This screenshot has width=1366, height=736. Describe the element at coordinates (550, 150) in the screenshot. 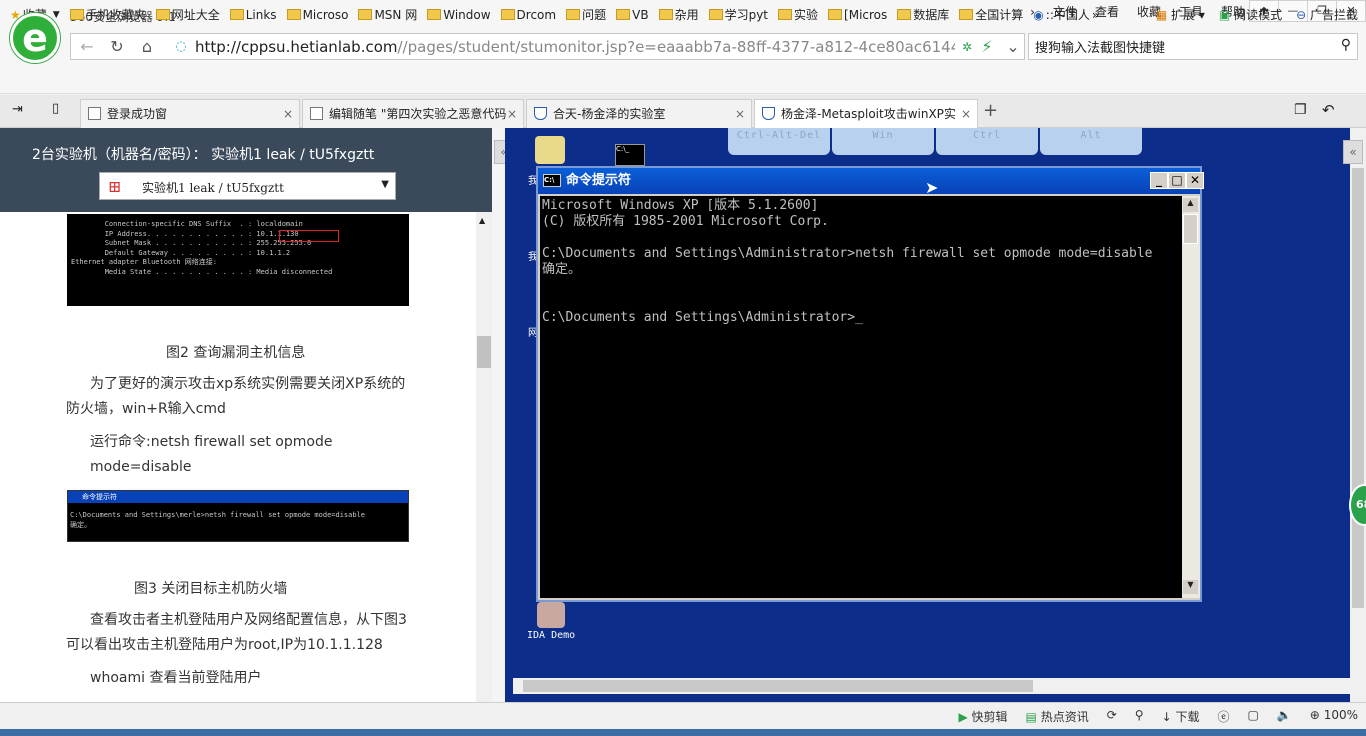

I see `my-documents-icon` at that location.